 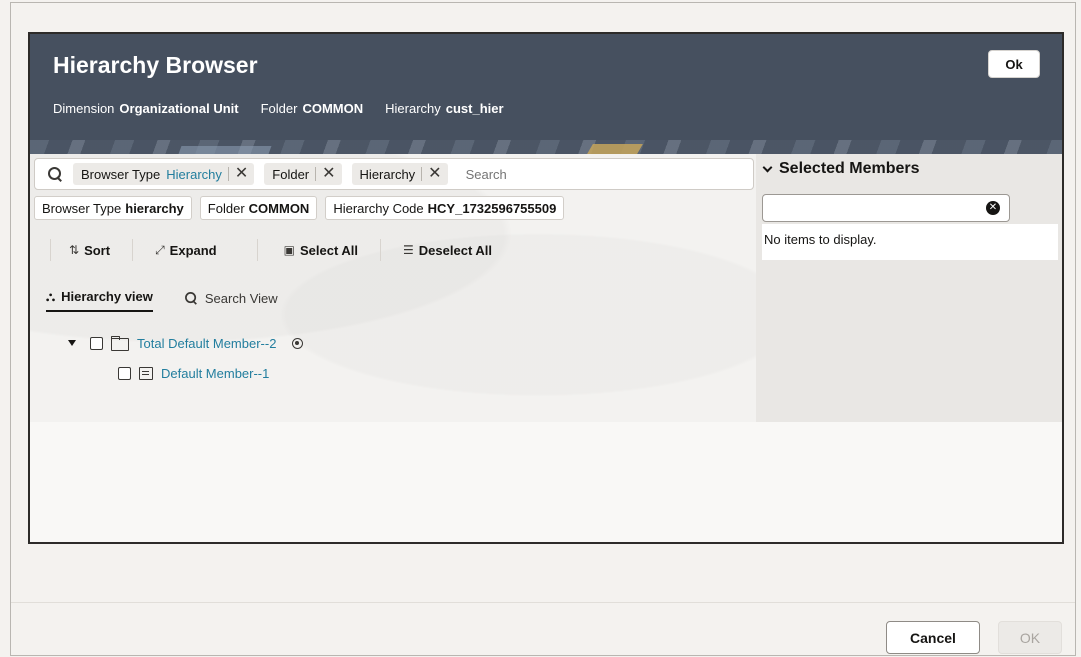 I want to click on view-tabs: ⛬ Hierarchy view Search View, so click(x=162, y=298).